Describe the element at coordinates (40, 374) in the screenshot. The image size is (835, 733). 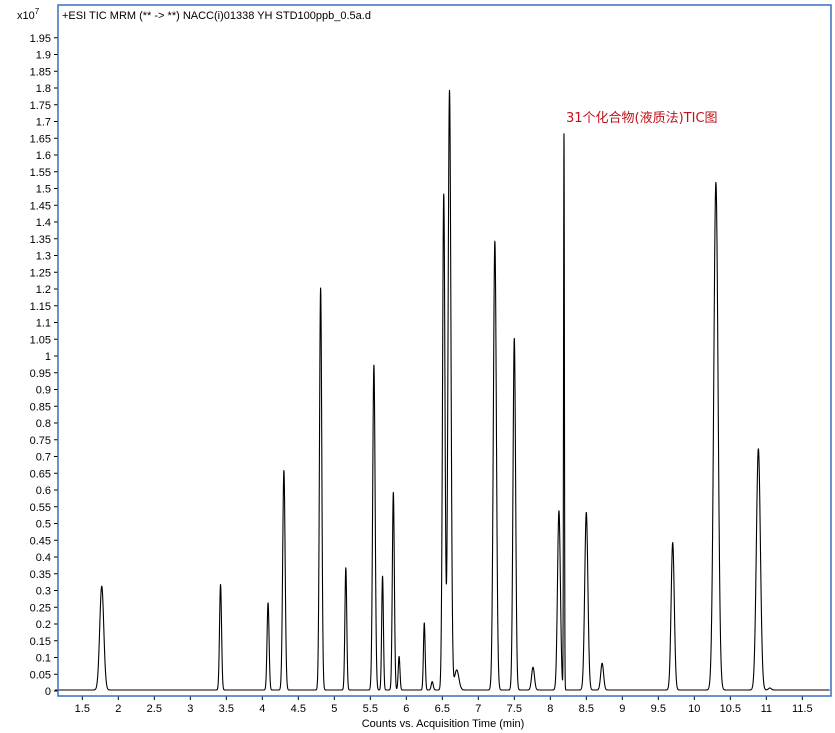
I see `y-tick-label: 0.95` at that location.